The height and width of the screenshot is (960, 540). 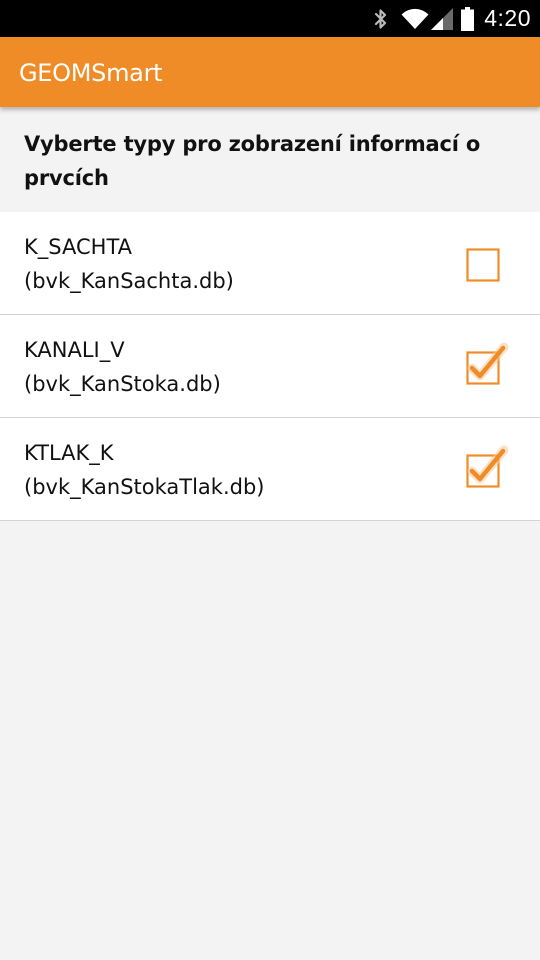 What do you see at coordinates (129, 281) in the screenshot?
I see `item-db: (bvk_KanSachta.db)` at bounding box center [129, 281].